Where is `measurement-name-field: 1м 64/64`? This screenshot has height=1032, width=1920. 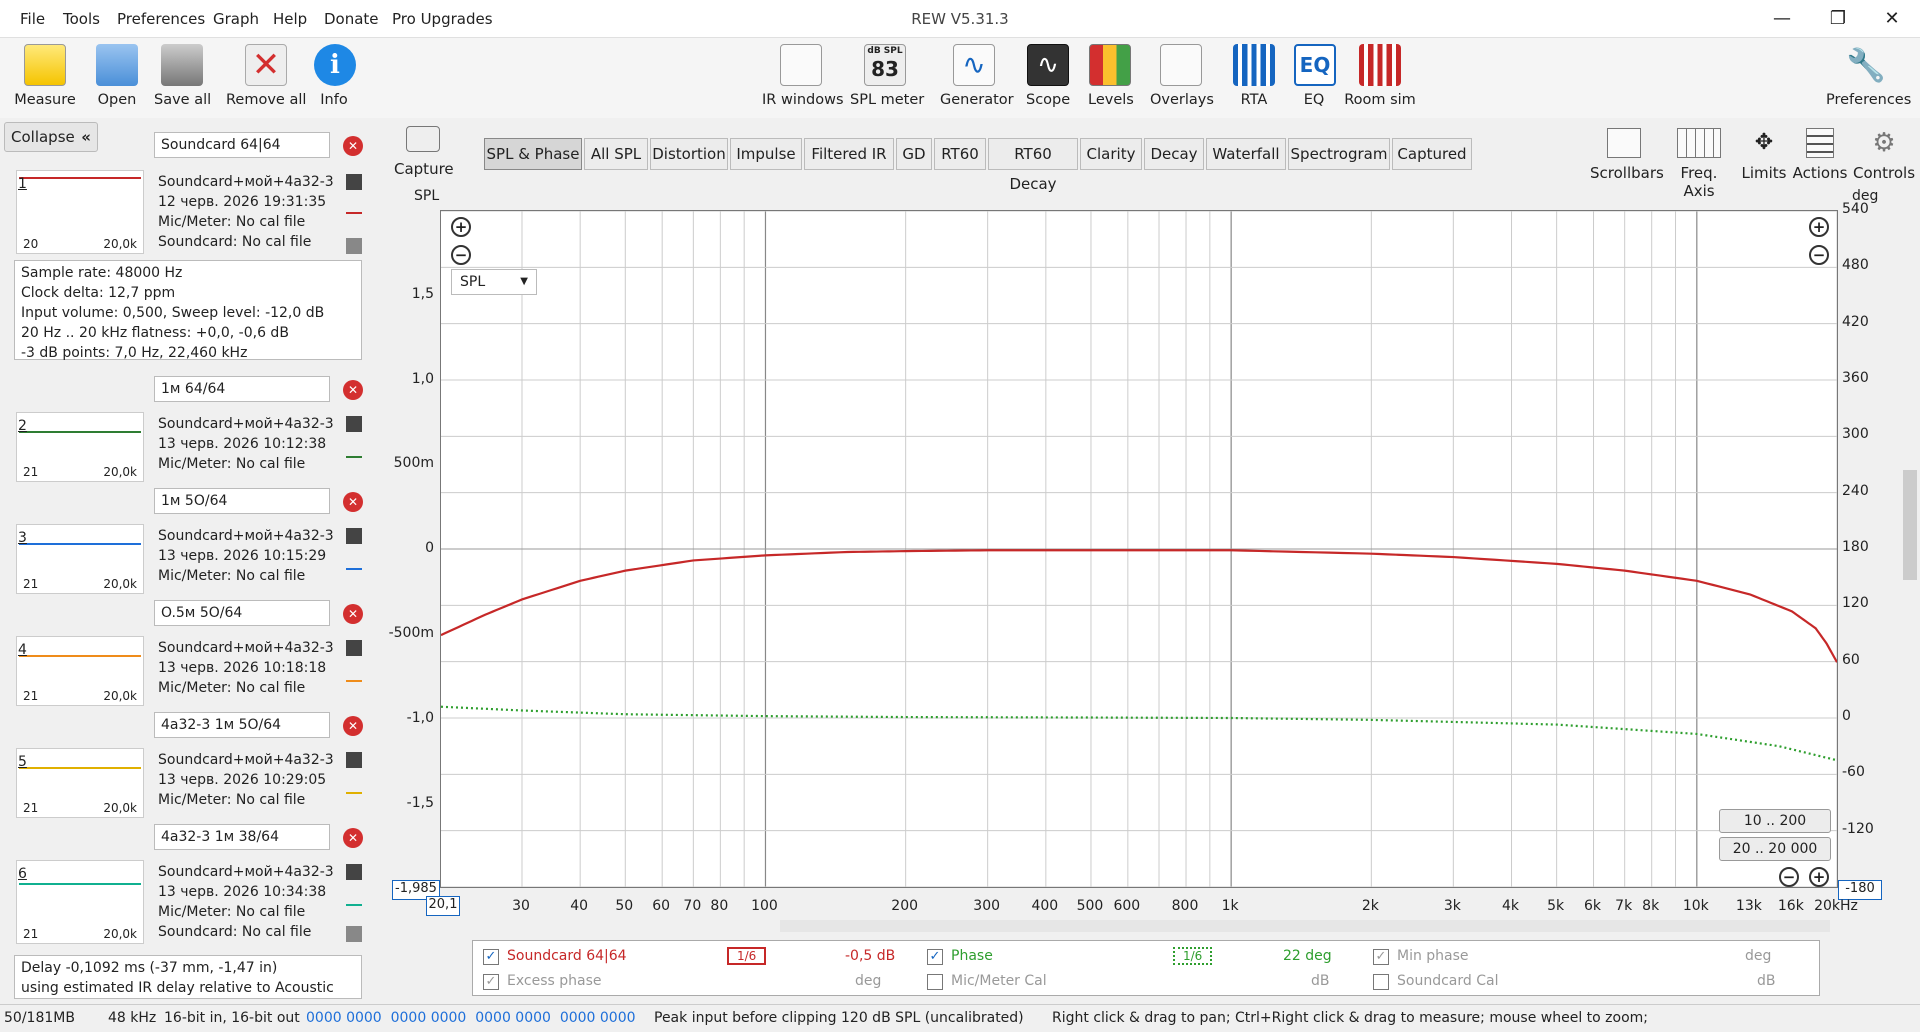
measurement-name-field: 1м 64/64 is located at coordinates (242, 389).